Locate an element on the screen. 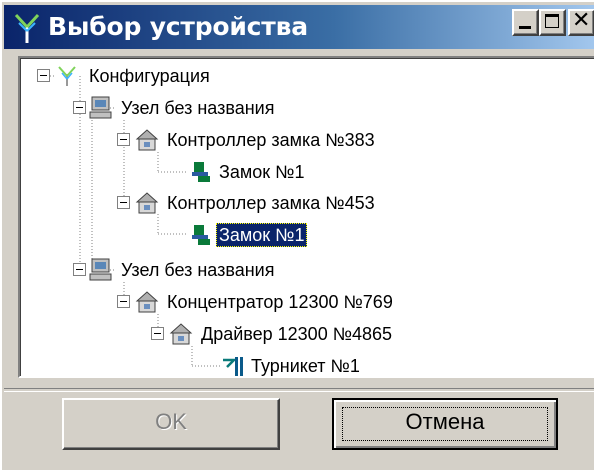 The image size is (594, 470). close-button: ✕ is located at coordinates (581, 22).